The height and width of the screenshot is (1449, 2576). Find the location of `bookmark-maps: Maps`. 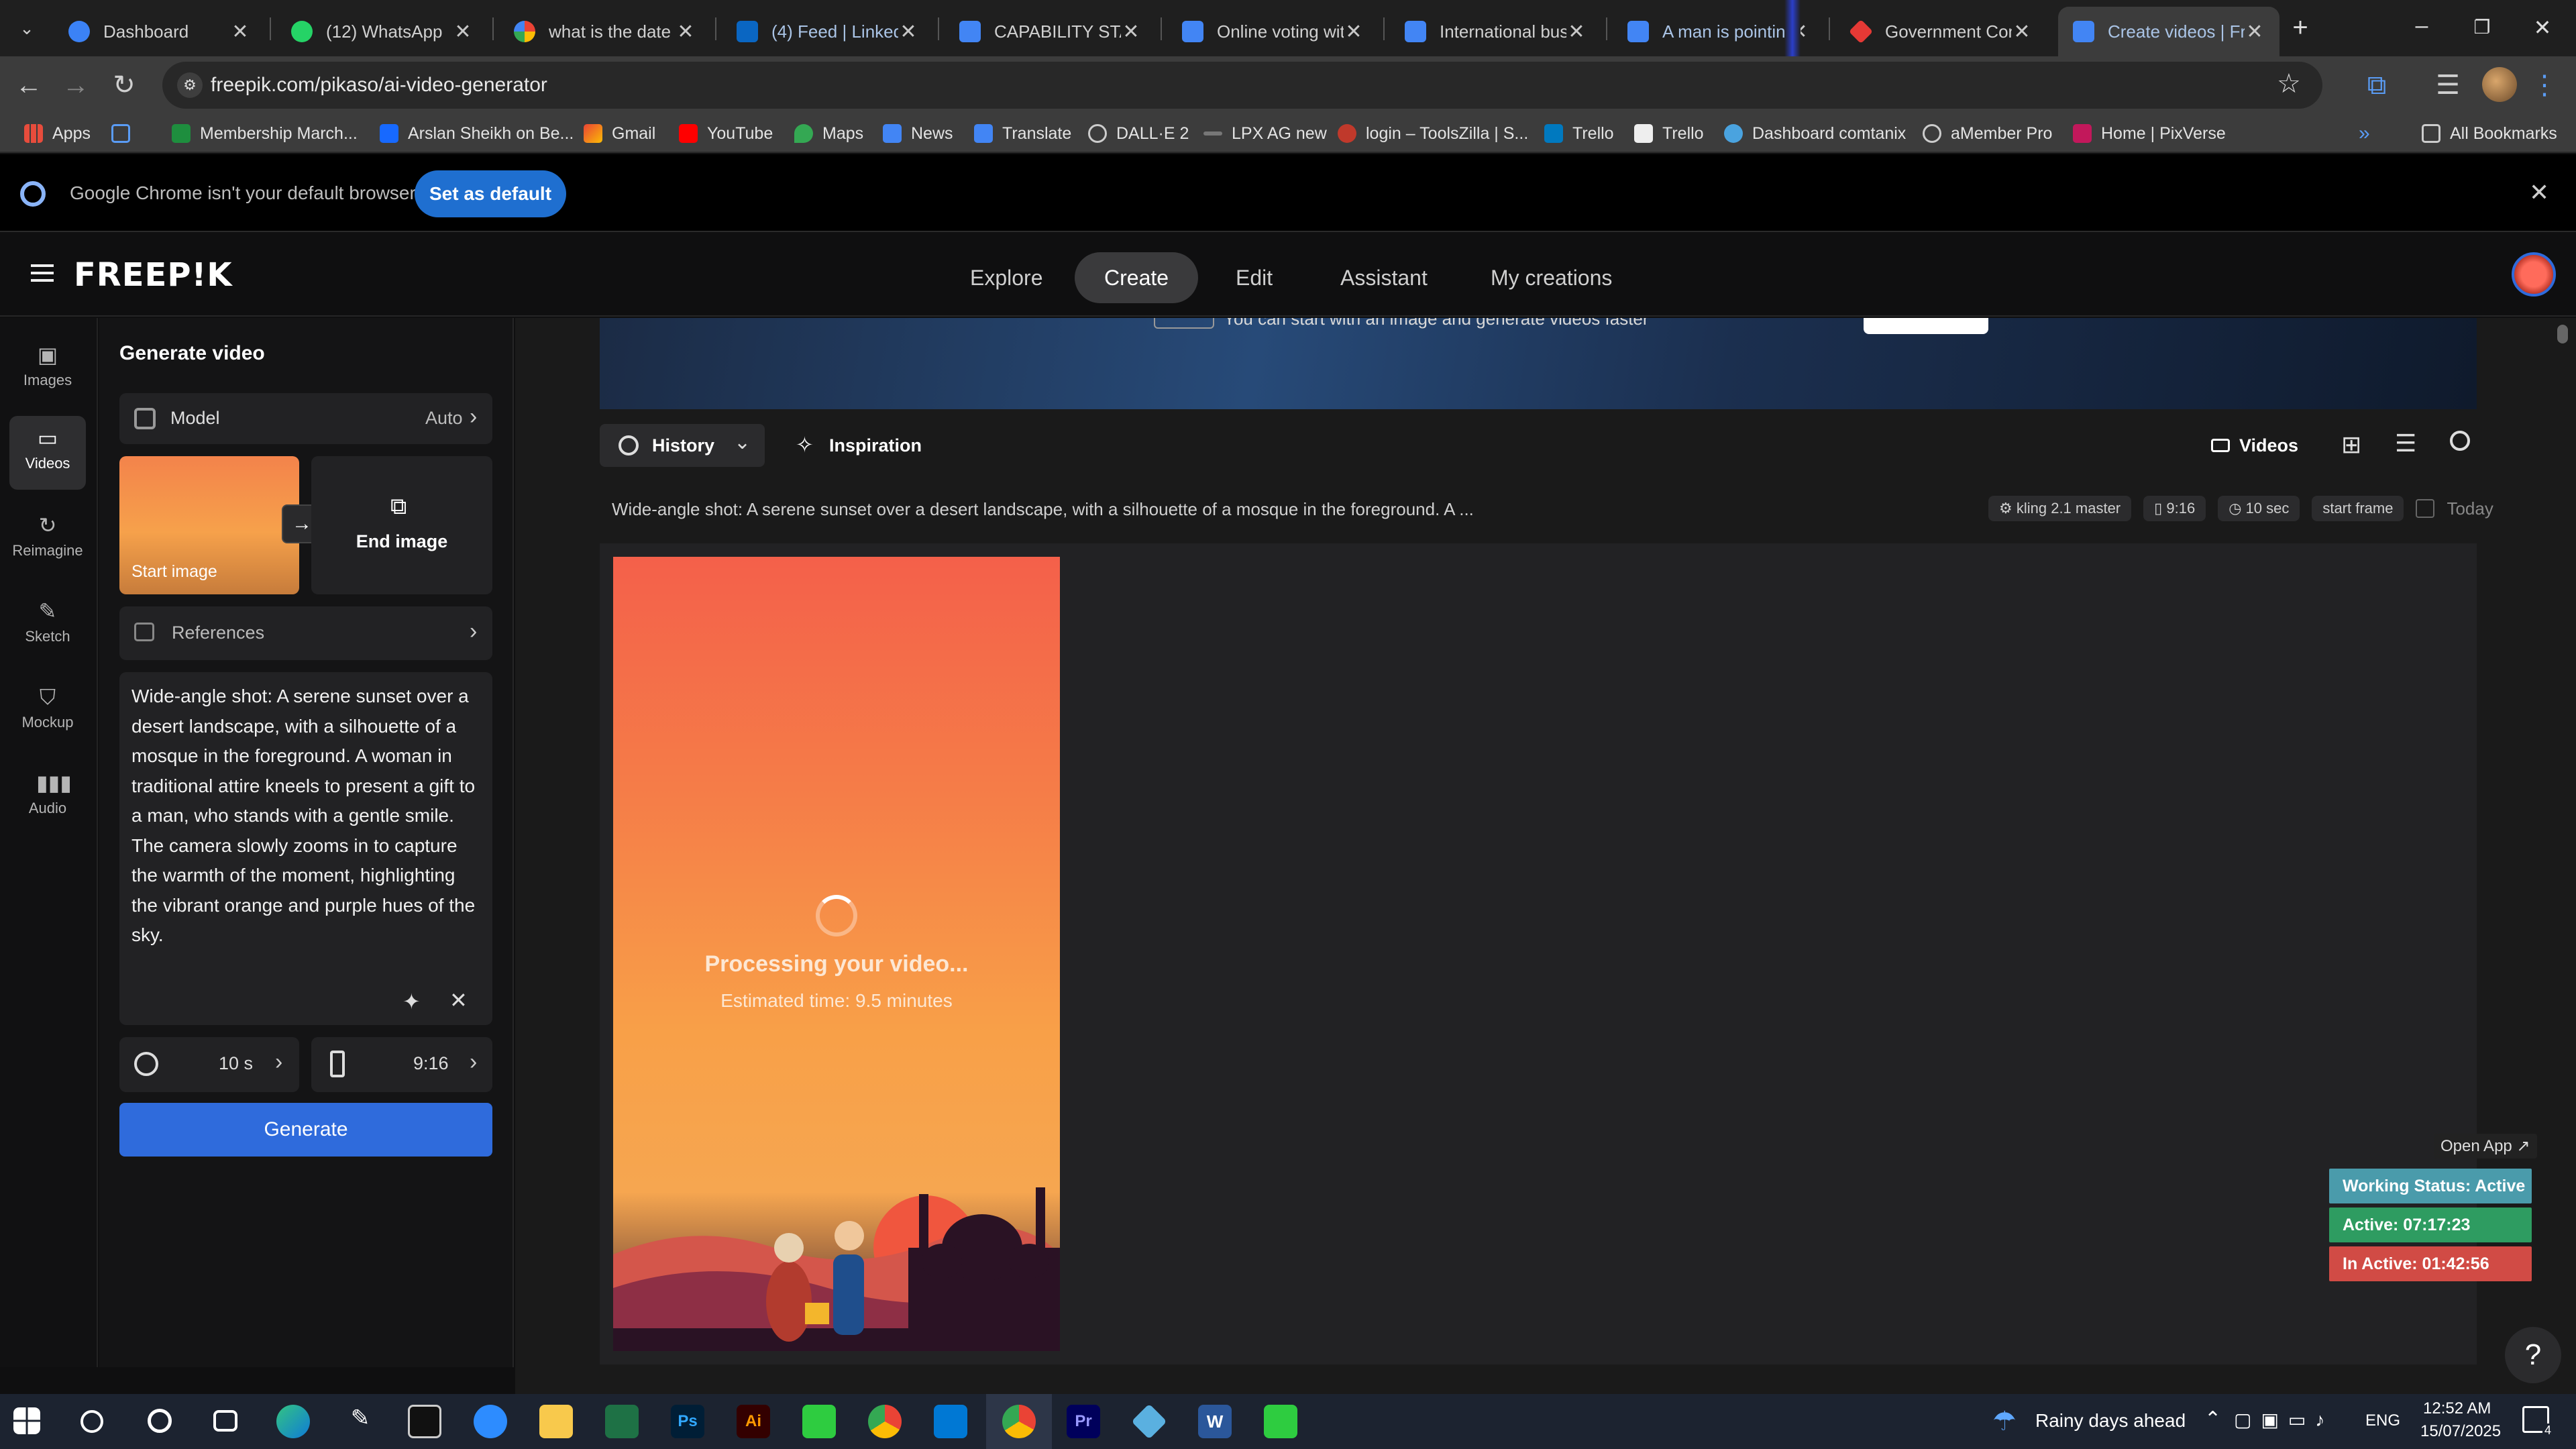

bookmark-maps: Maps is located at coordinates (828, 133).